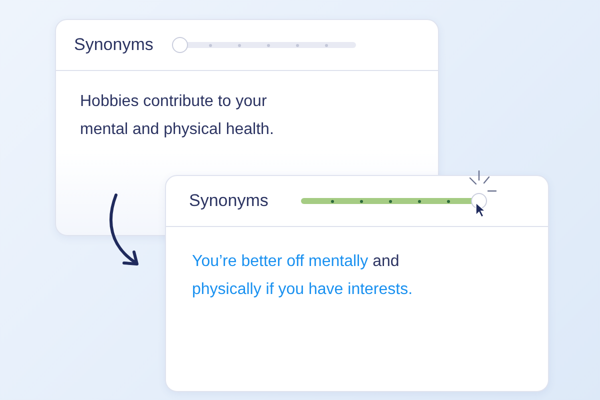 This screenshot has height=400, width=600. I want to click on paragraph: Hobbies contribute to your mental and physical health., so click(177, 116).